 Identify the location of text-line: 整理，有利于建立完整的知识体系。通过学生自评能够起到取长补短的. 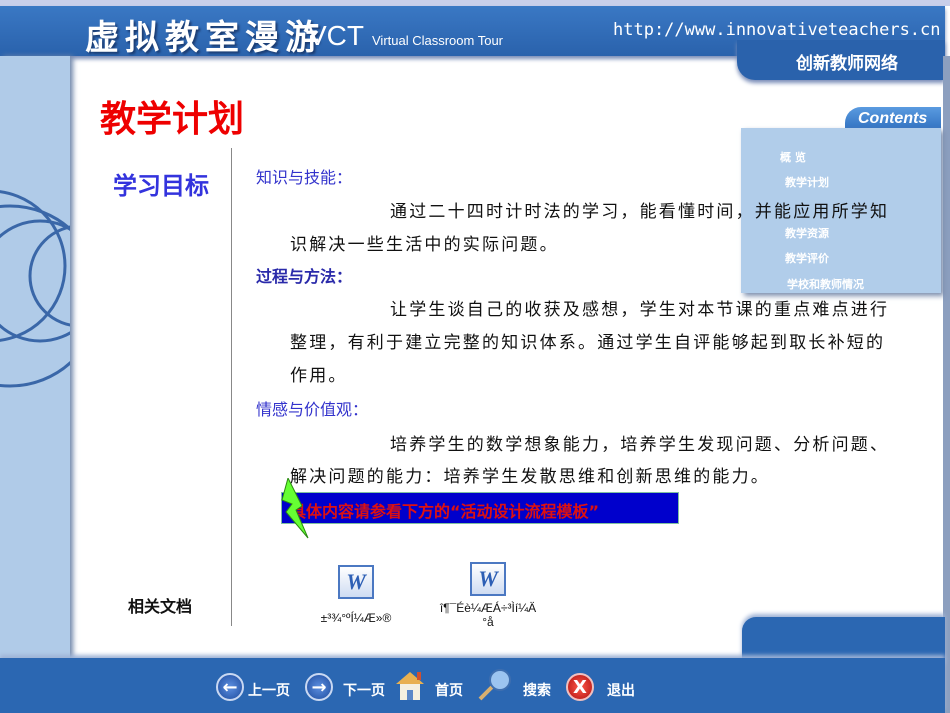
(588, 343).